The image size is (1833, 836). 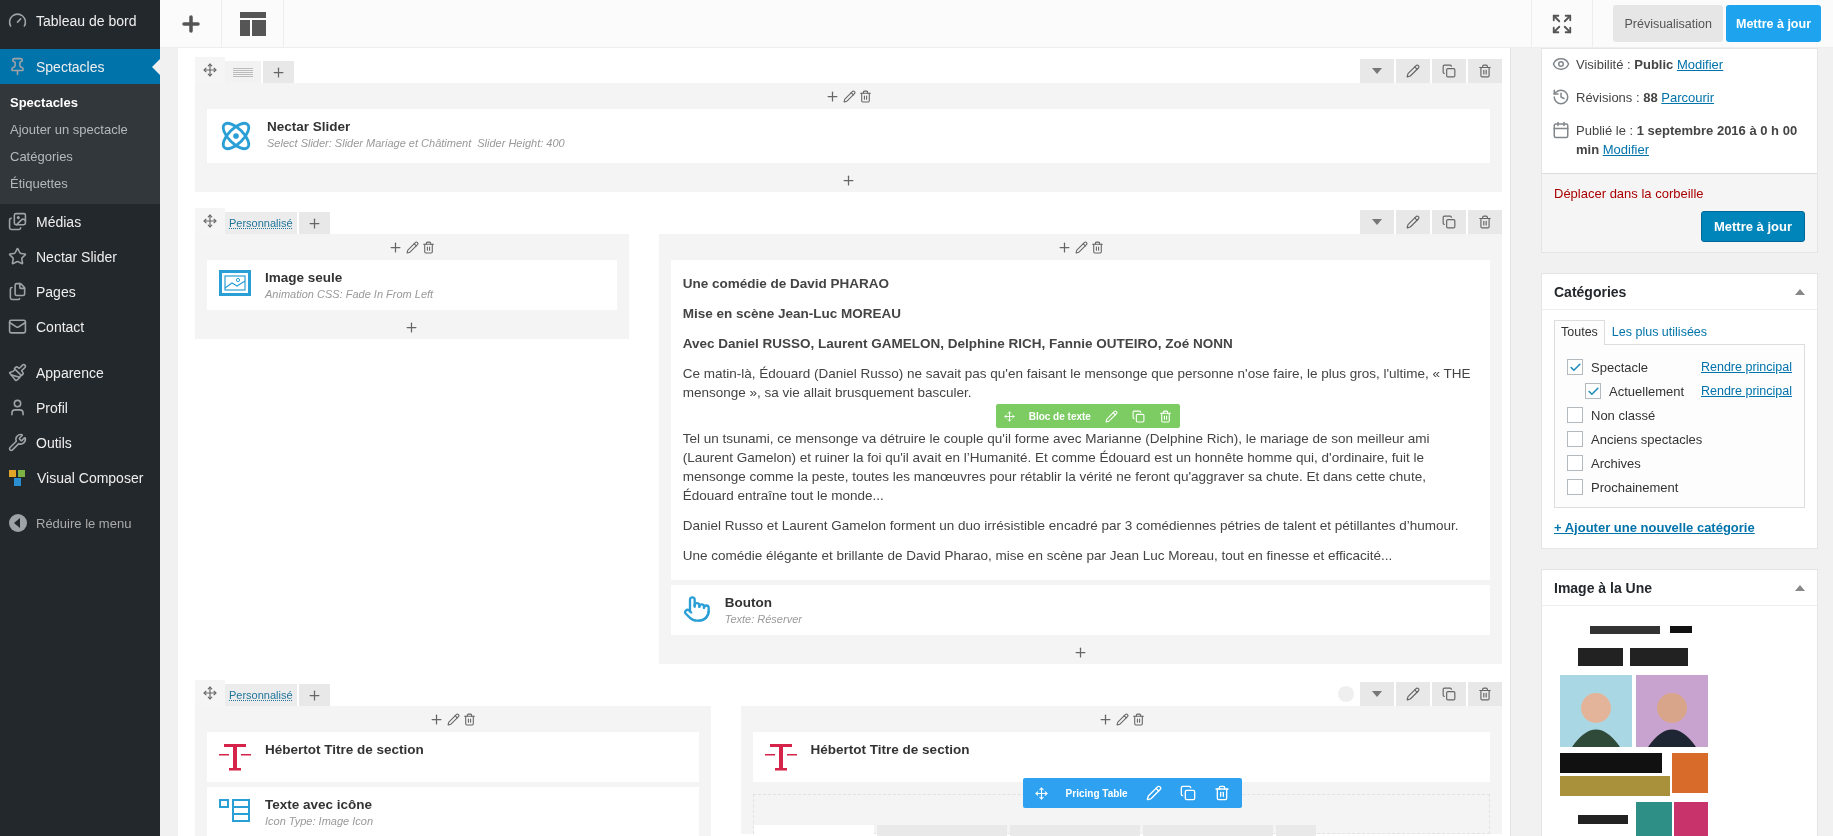 What do you see at coordinates (1753, 226) in the screenshot?
I see `update-button: Mettre à jour` at bounding box center [1753, 226].